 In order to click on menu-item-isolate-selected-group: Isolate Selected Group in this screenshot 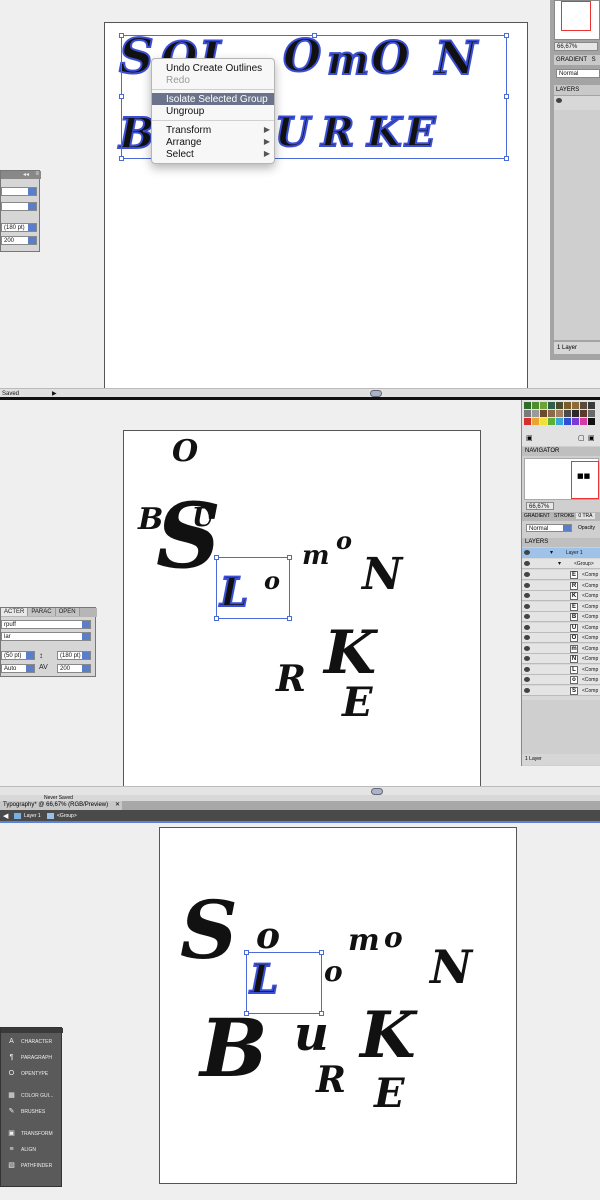, I will do `click(213, 99)`.